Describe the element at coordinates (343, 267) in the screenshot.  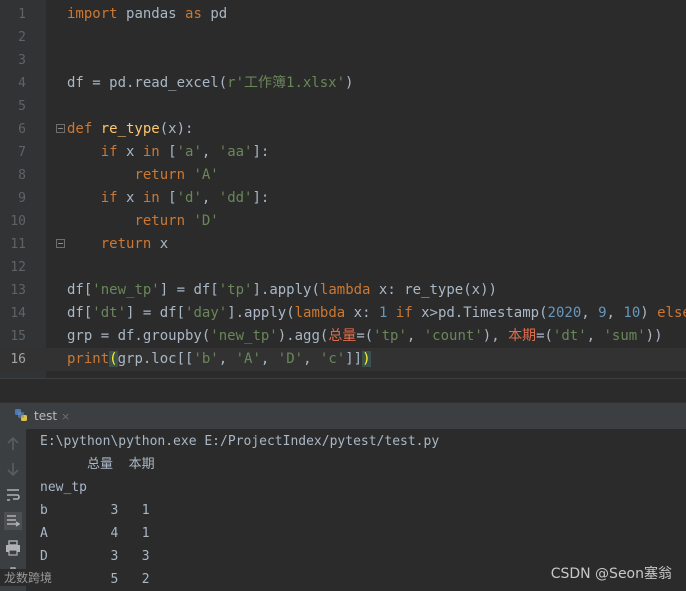
I see `code-line: 12` at that location.